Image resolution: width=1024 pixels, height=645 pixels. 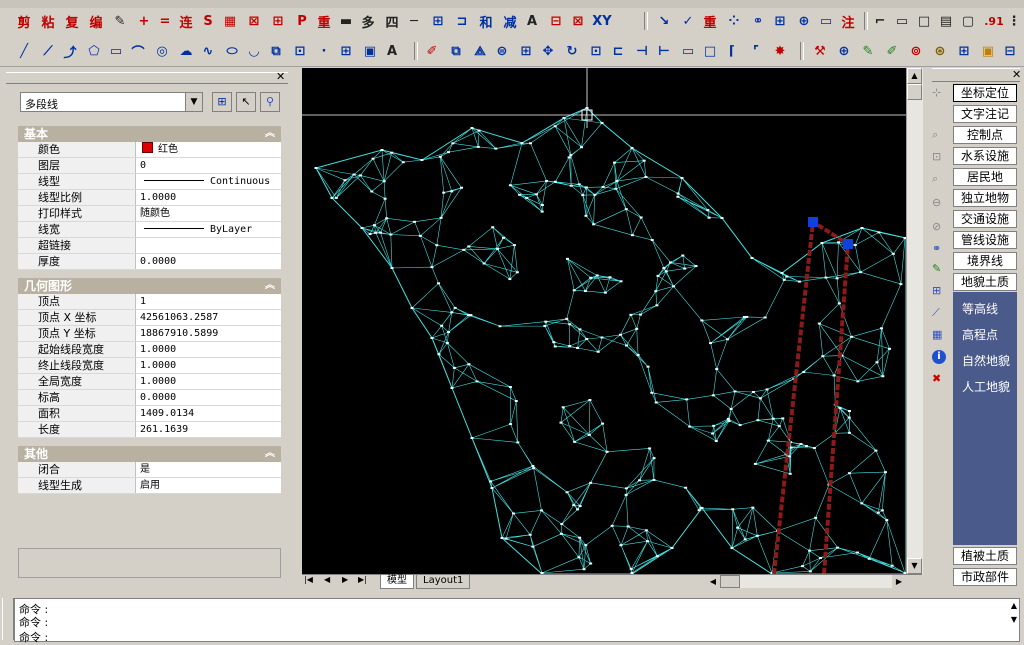 What do you see at coordinates (48, 51) in the screenshot?
I see `polyline-tool-icon: ⟋` at bounding box center [48, 51].